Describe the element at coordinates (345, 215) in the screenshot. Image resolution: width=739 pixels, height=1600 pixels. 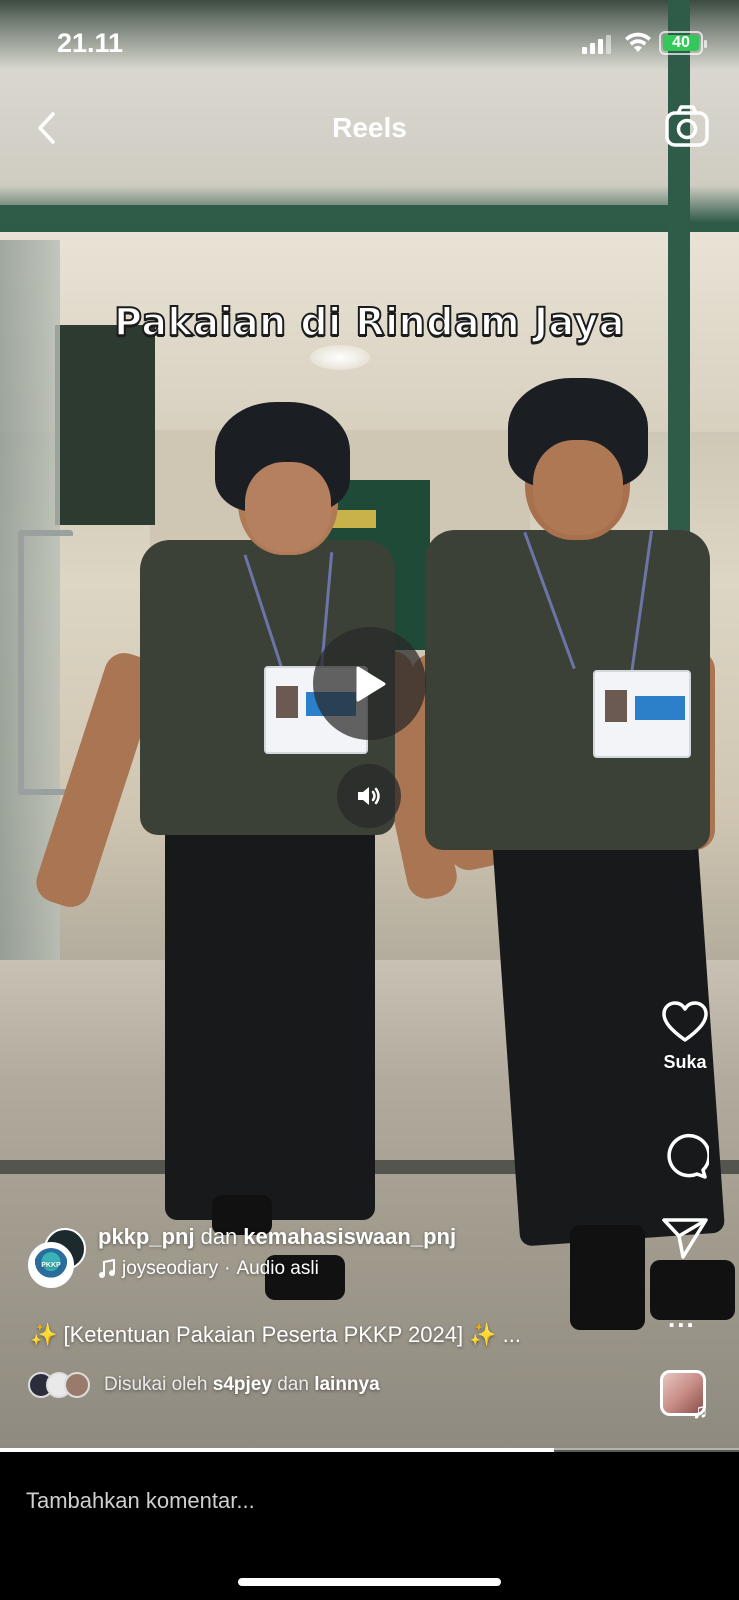
I see `door-frame-bar` at that location.